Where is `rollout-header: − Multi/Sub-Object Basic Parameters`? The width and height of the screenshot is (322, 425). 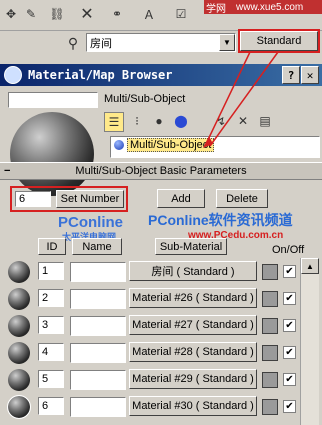
rollout-header: − Multi/Sub-Object Basic Parameters is located at coordinates (161, 171).